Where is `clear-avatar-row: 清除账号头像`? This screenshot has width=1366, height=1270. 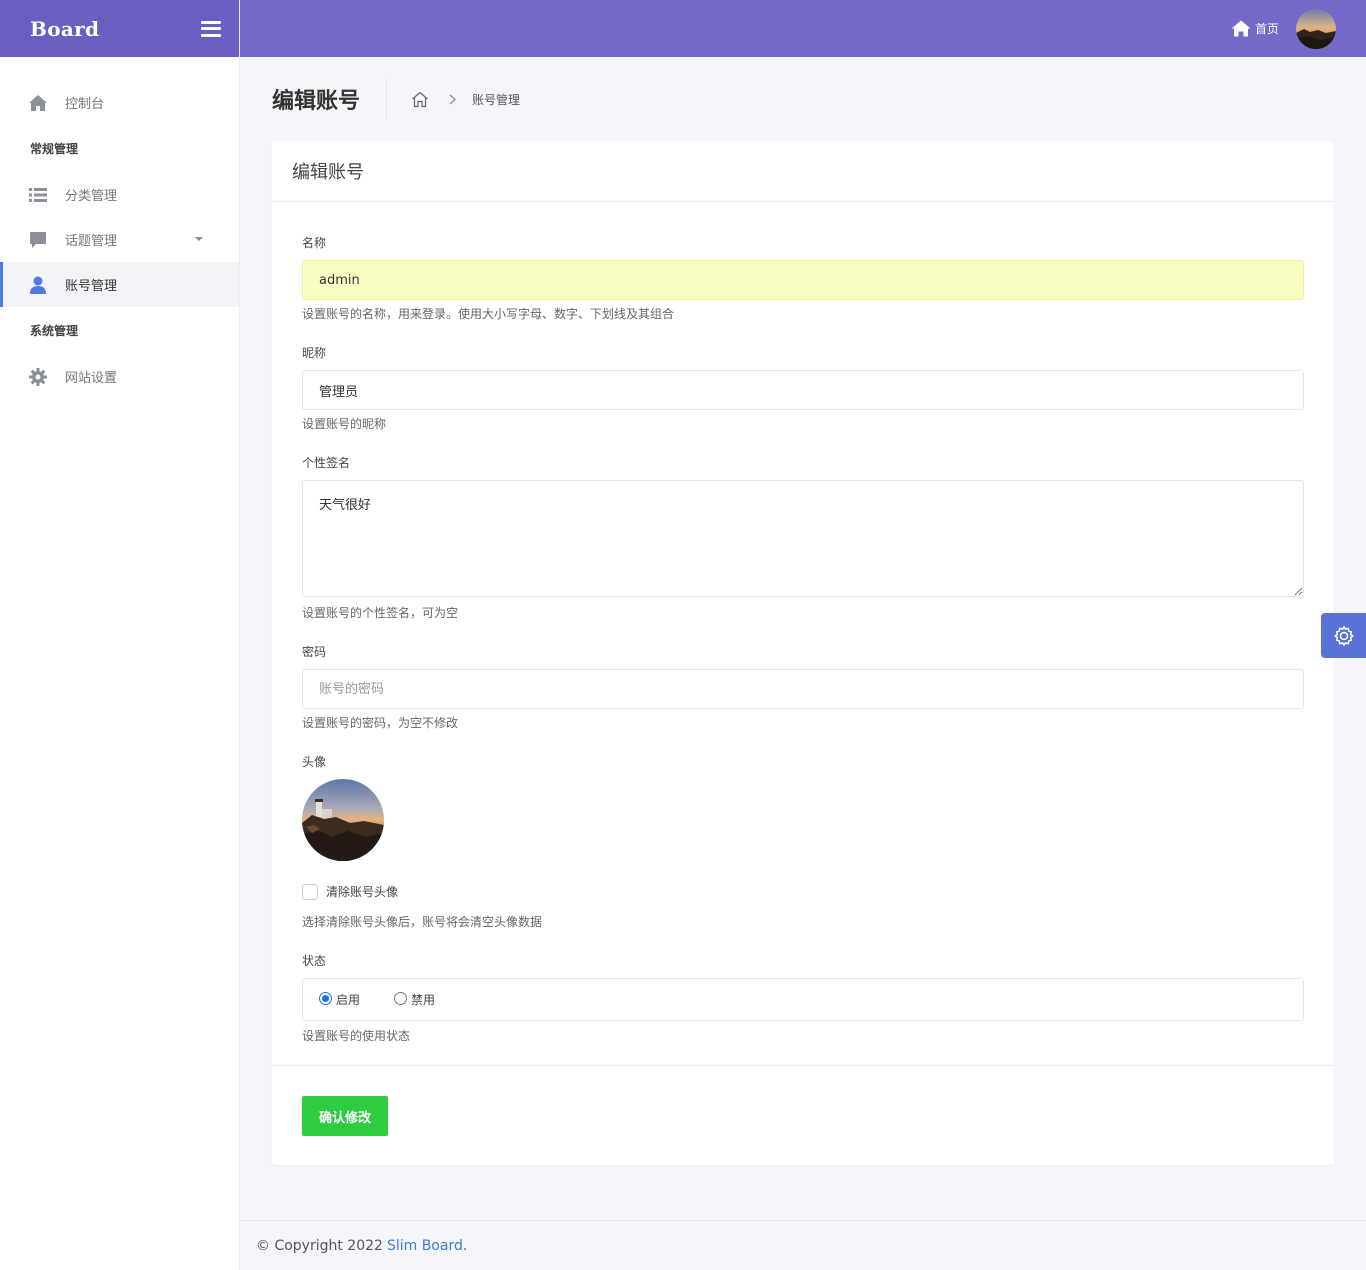 clear-avatar-row: 清除账号头像 is located at coordinates (803, 891).